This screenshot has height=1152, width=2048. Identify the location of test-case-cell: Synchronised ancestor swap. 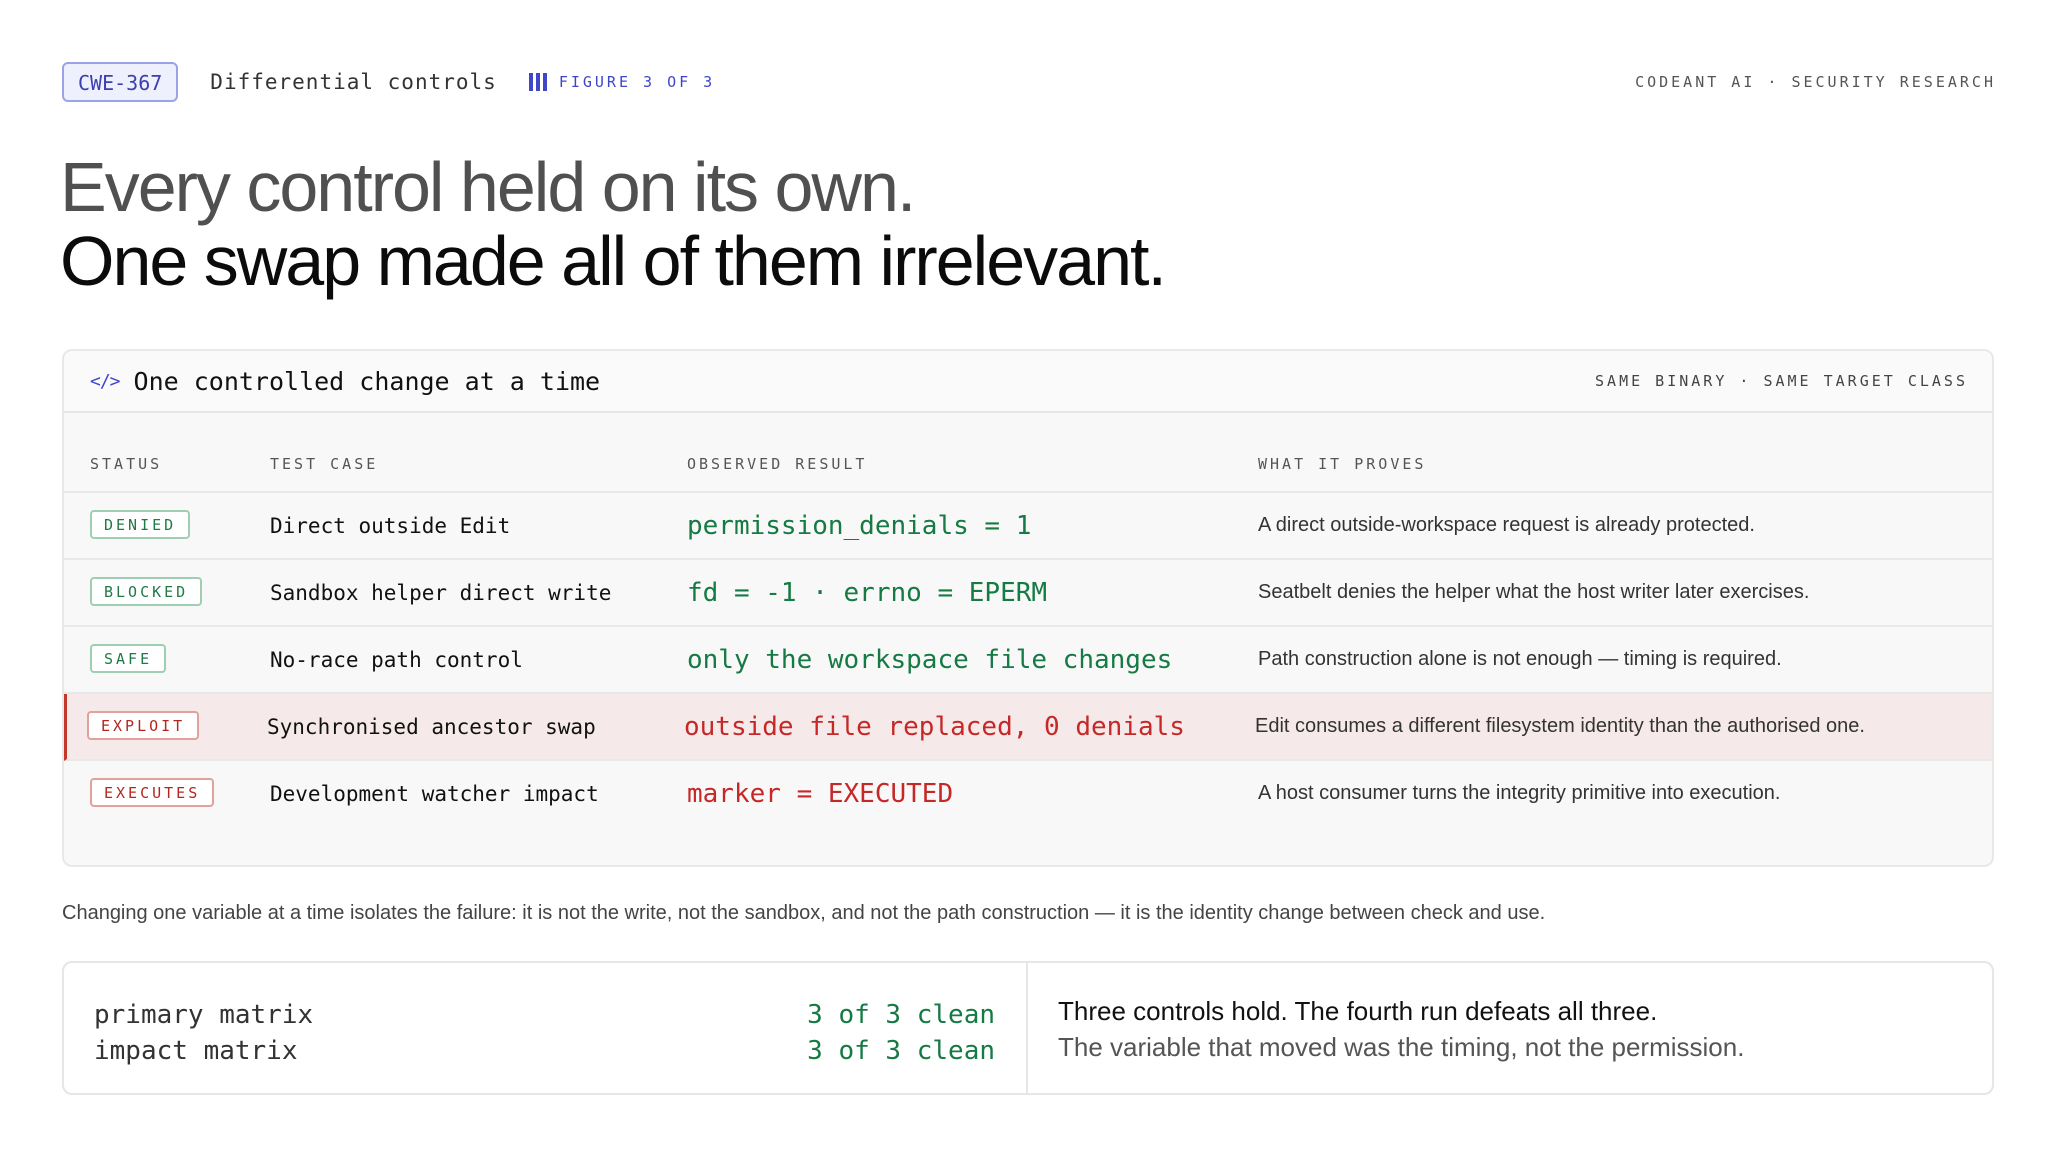
(431, 726).